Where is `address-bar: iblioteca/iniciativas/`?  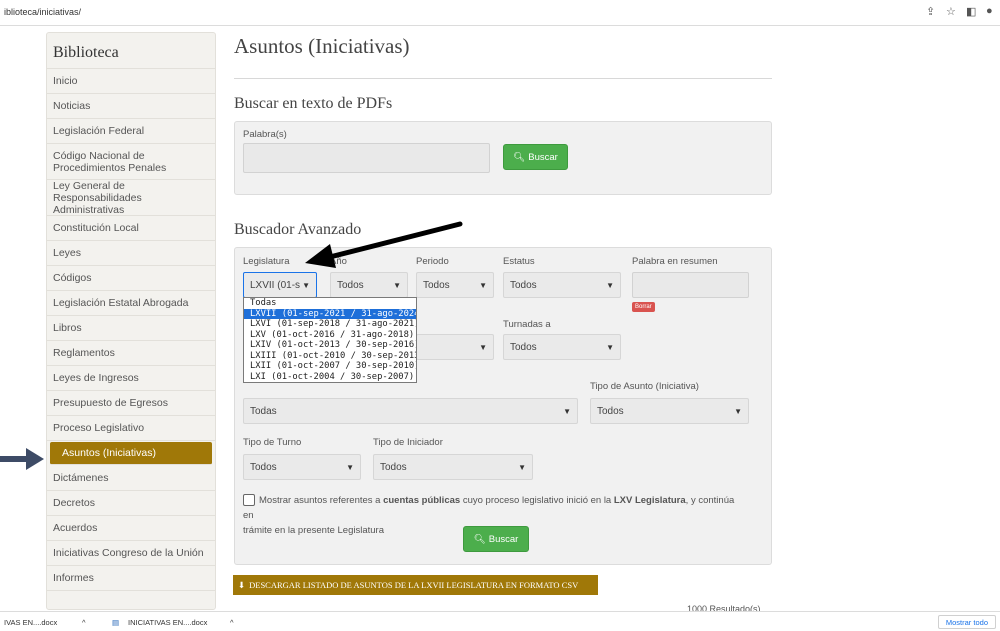
address-bar: iblioteca/iniciativas/ is located at coordinates (42, 12).